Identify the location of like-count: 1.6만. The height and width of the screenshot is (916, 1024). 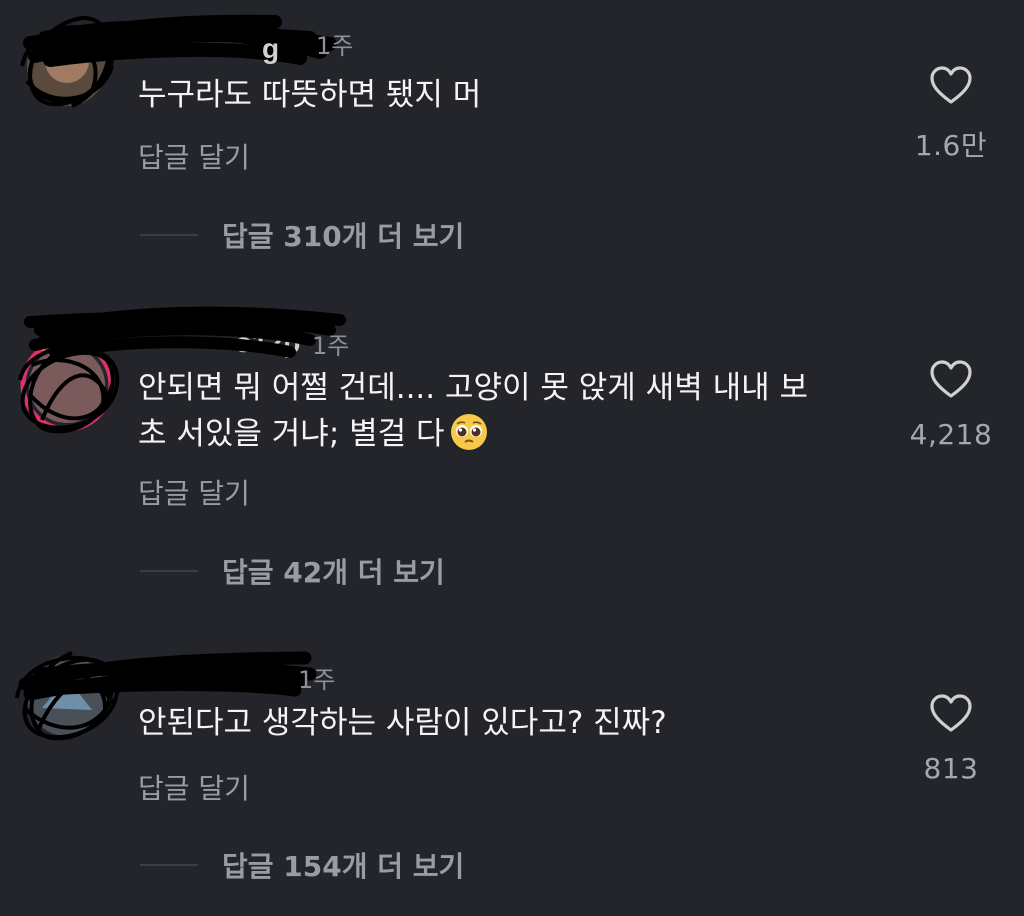
(951, 145).